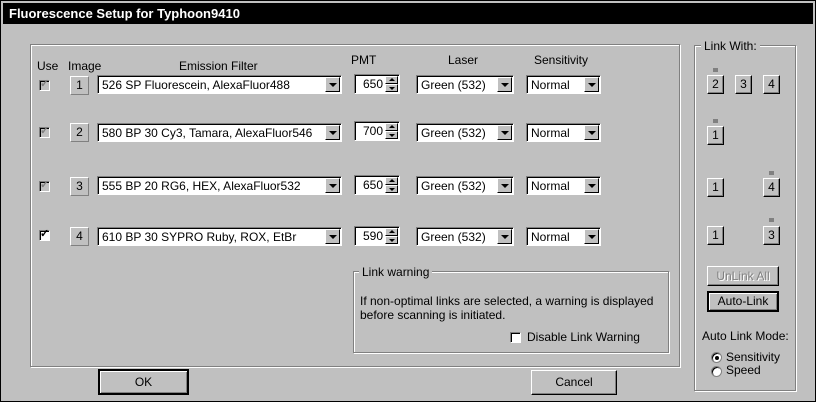  What do you see at coordinates (583, 337) in the screenshot?
I see `disable-link-warning-label: Disable Link Warning` at bounding box center [583, 337].